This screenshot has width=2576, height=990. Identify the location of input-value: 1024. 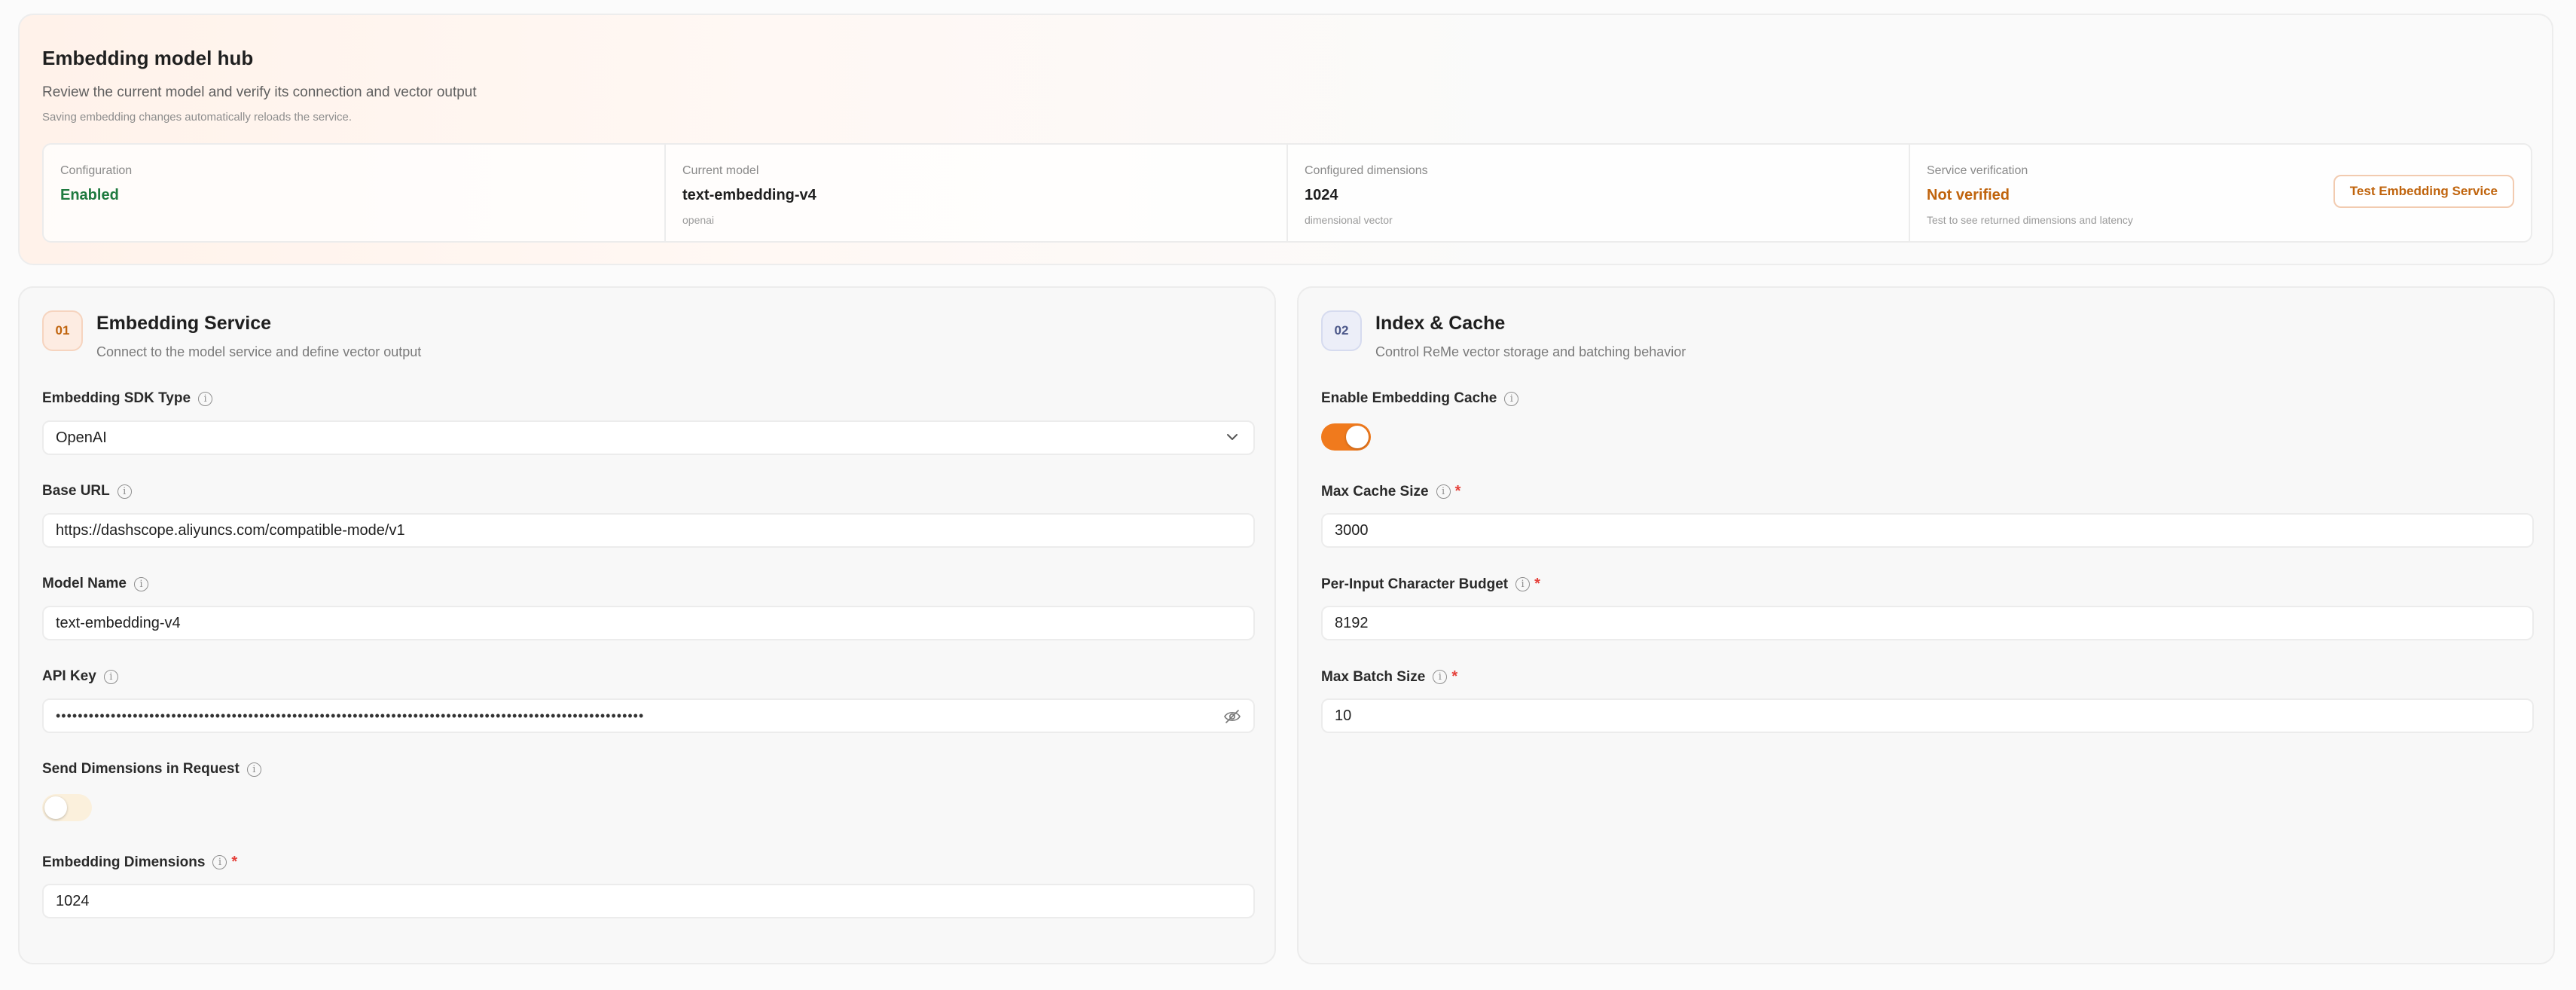
(73, 900).